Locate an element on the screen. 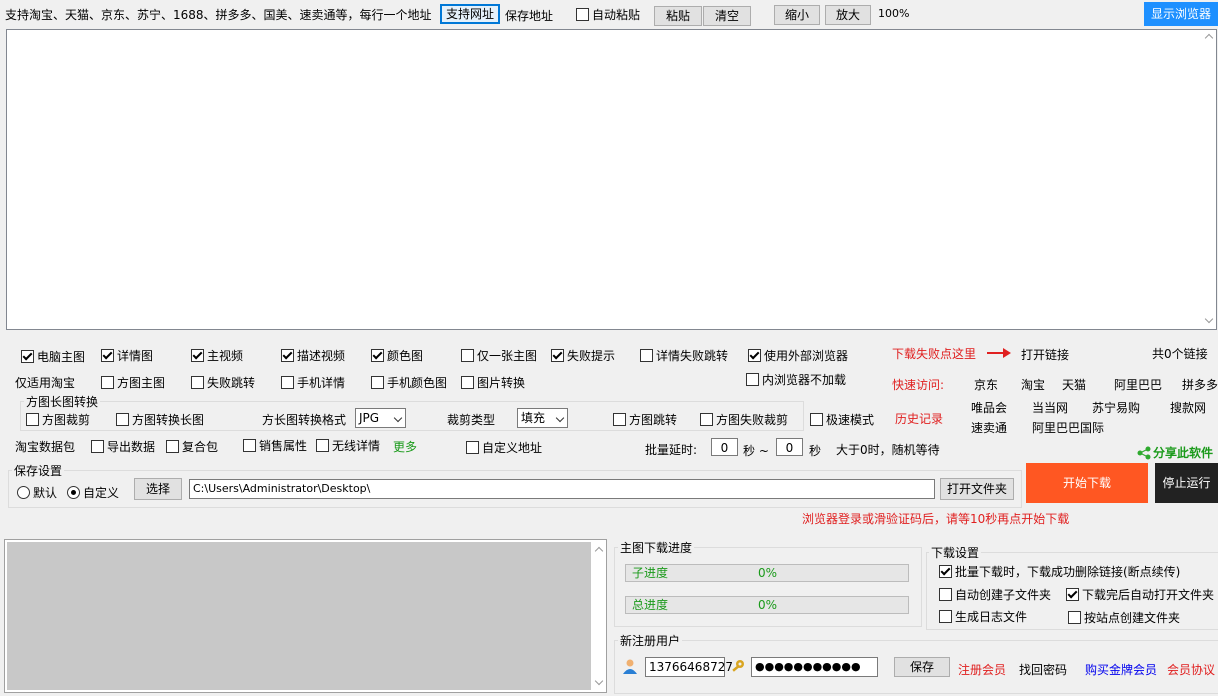  password-input: ●●●●●●●●●●● is located at coordinates (814, 667).